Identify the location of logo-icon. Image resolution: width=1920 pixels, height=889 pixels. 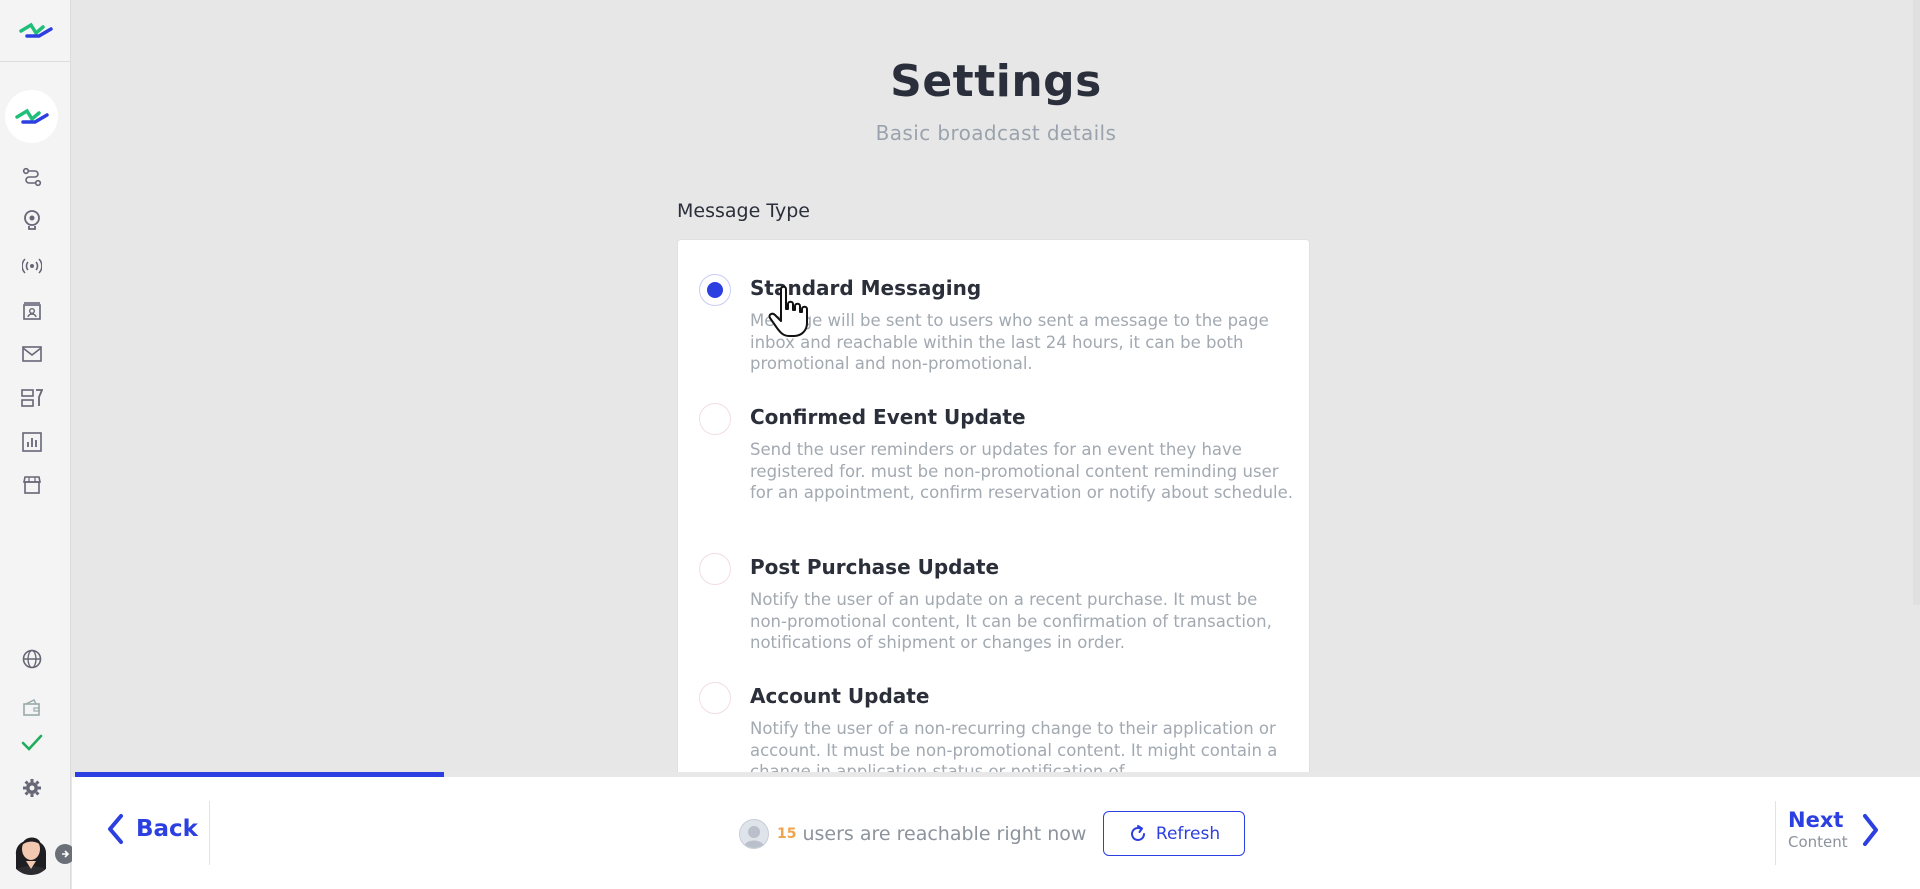
(35, 30).